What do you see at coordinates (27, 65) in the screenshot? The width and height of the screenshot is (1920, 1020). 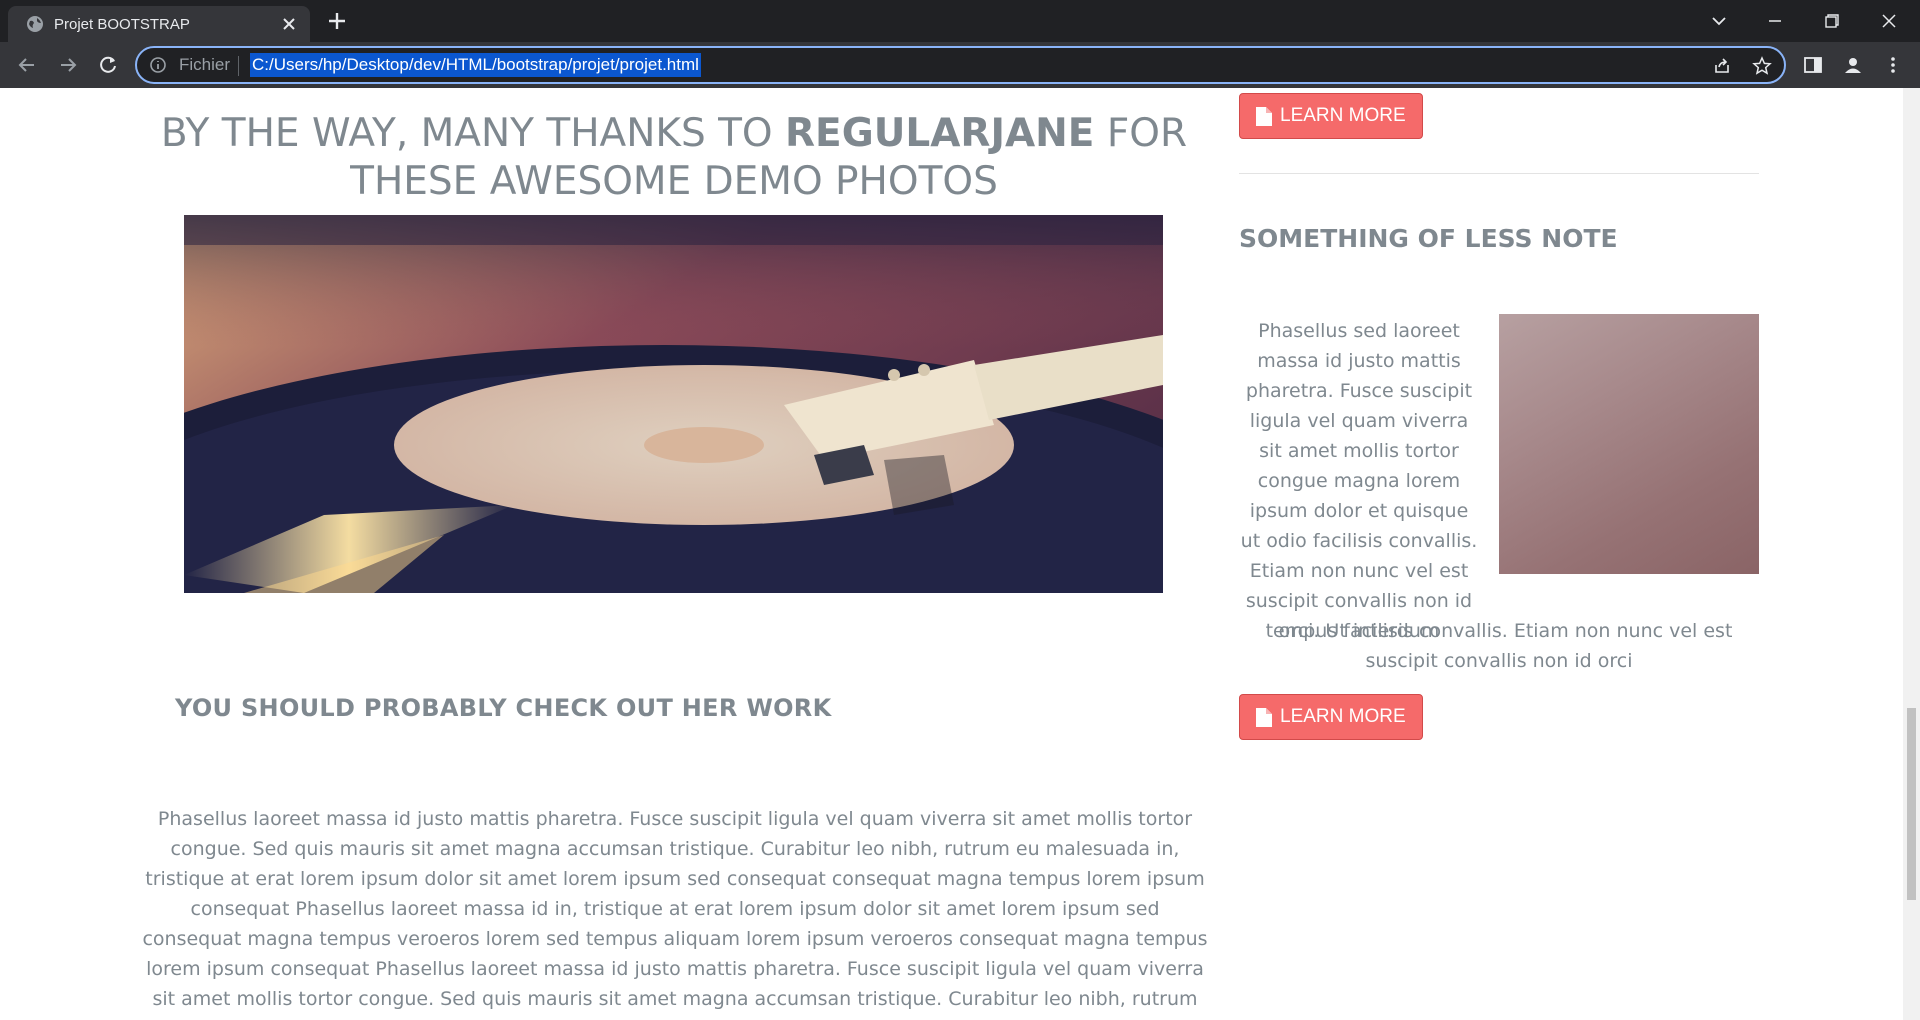 I see `back-arrow-icon` at bounding box center [27, 65].